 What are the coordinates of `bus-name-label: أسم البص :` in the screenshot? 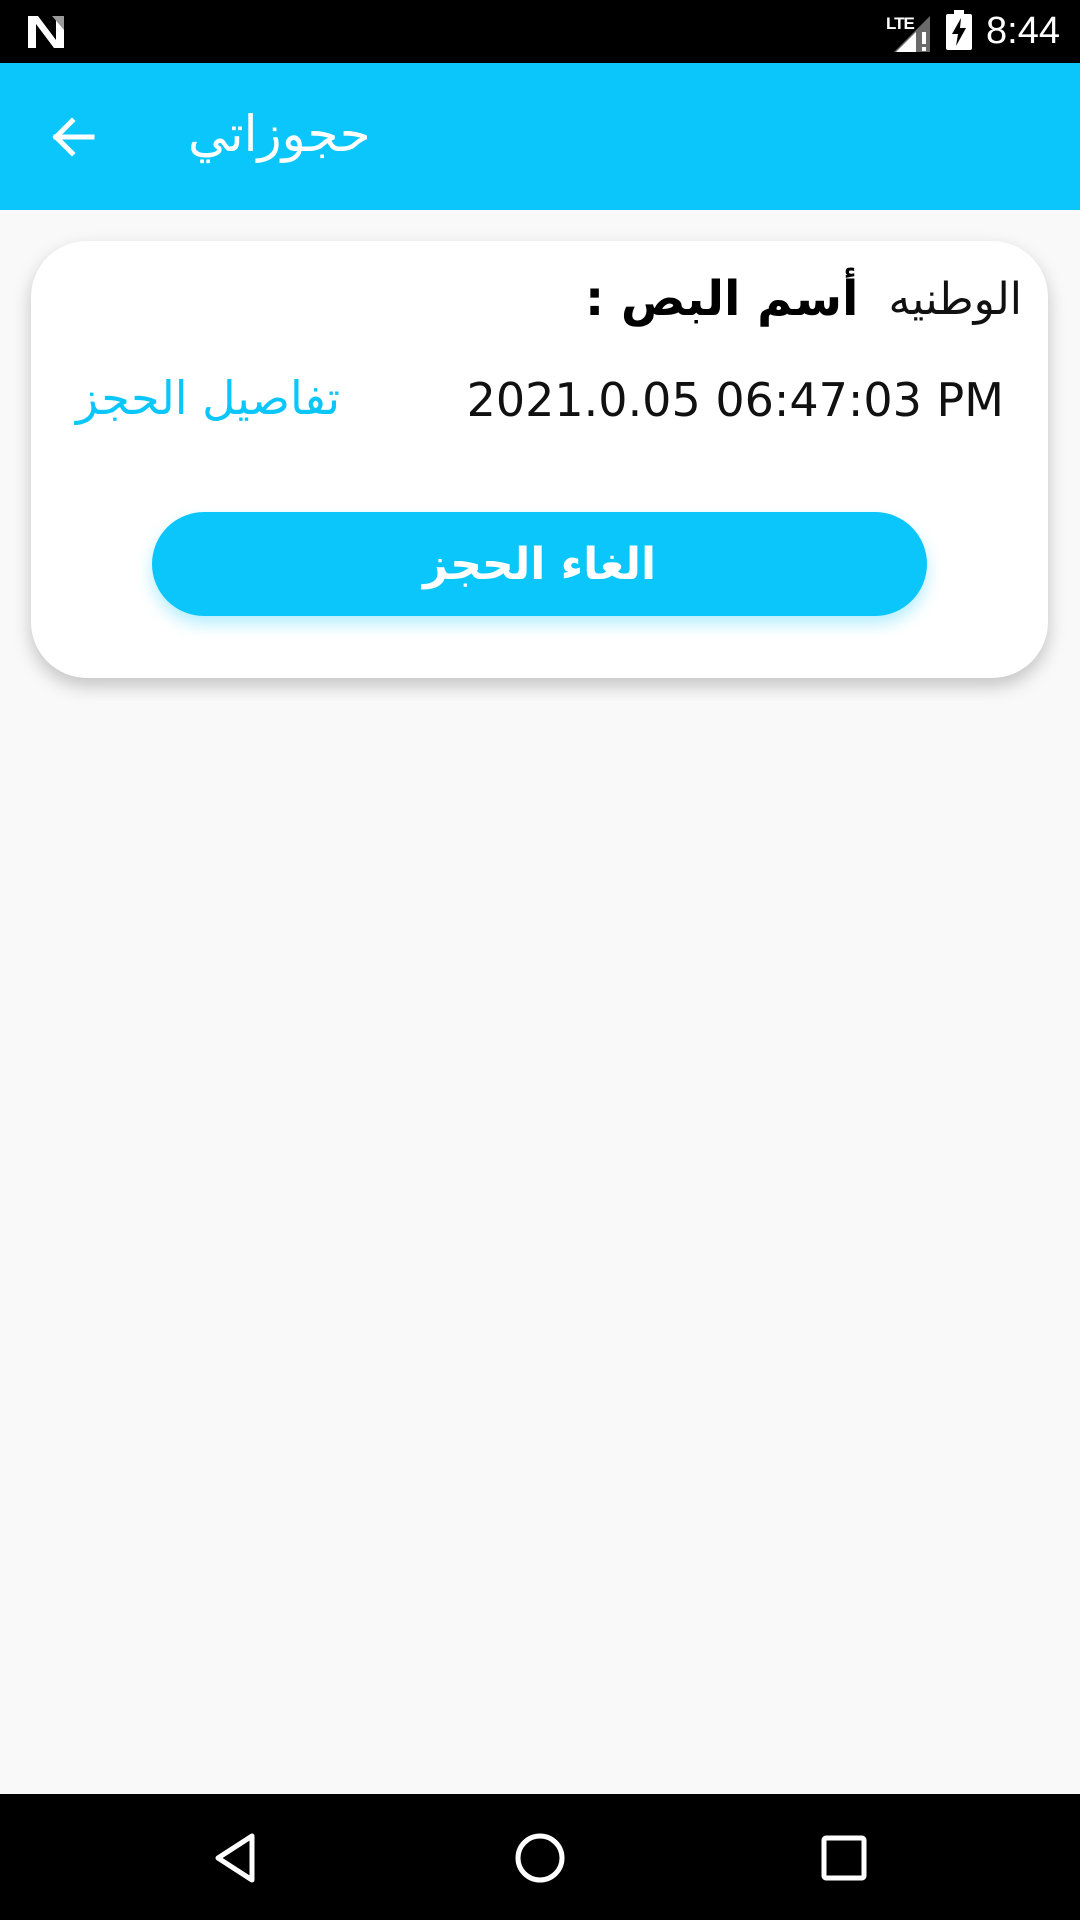 It's located at (722, 299).